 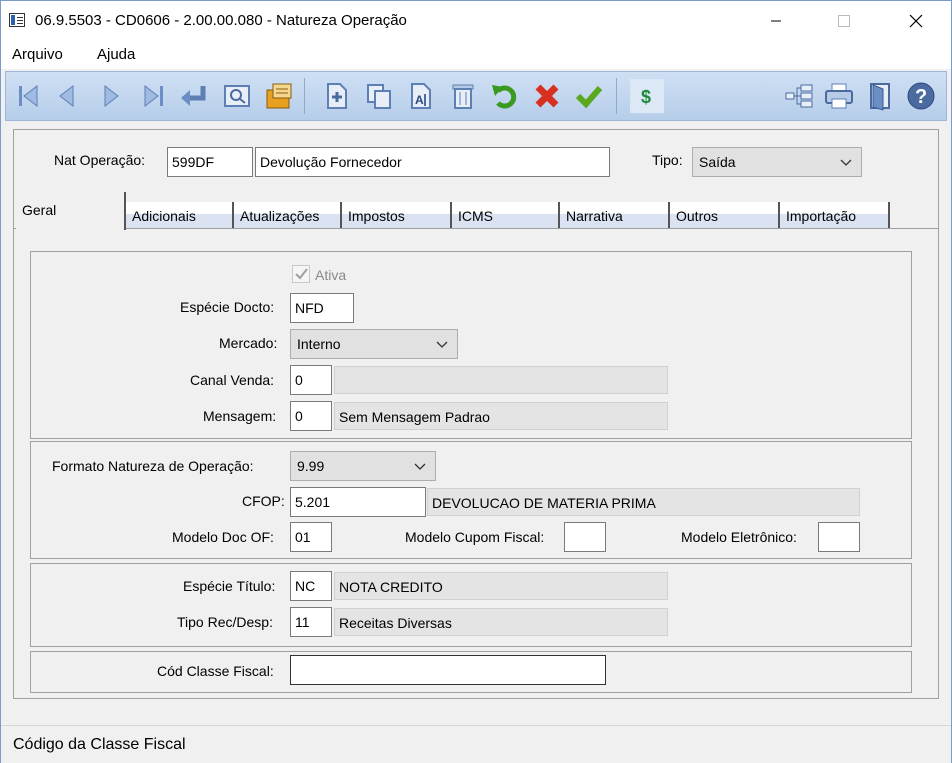 I want to click on last-record-button, so click(x=153, y=96).